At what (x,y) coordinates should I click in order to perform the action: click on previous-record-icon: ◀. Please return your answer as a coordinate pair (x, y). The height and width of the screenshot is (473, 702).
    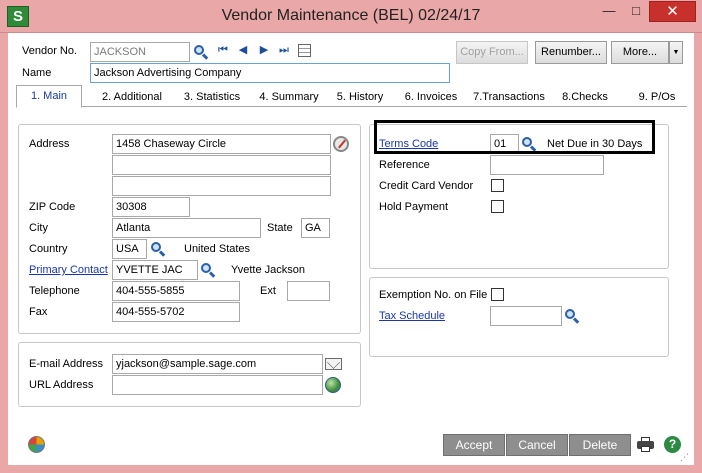
    Looking at the image, I should click on (243, 50).